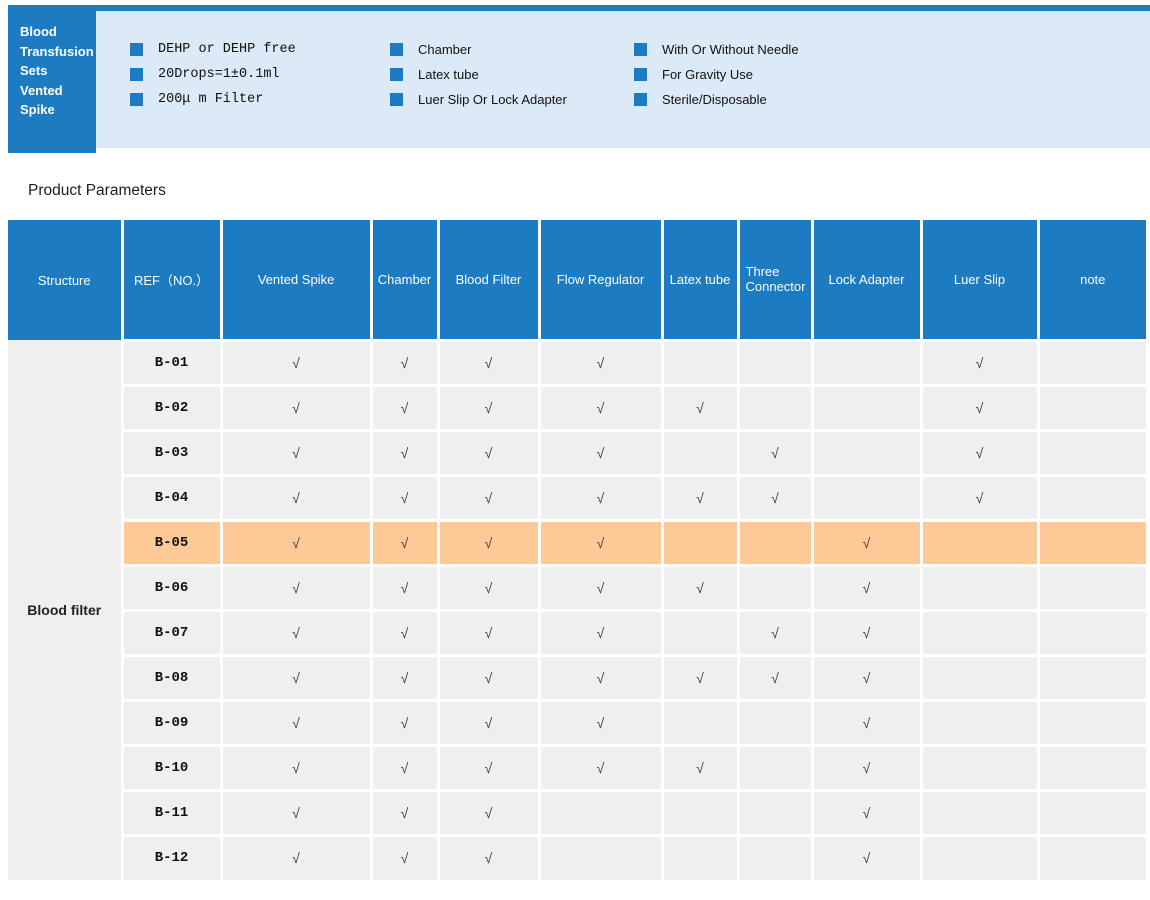 The height and width of the screenshot is (900, 1150). I want to click on ref-cell: B-09, so click(172, 721).